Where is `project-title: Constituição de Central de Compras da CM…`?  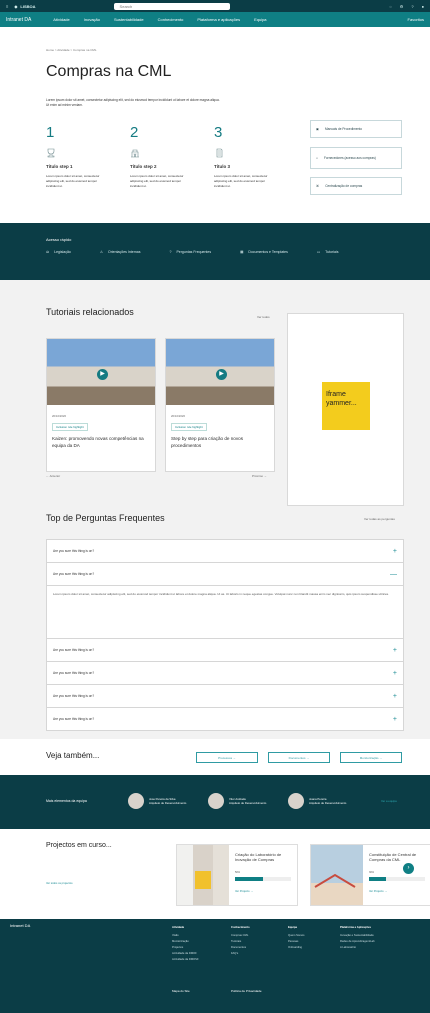 project-title: Constituição de Central de Compras da CM… is located at coordinates (397, 857).